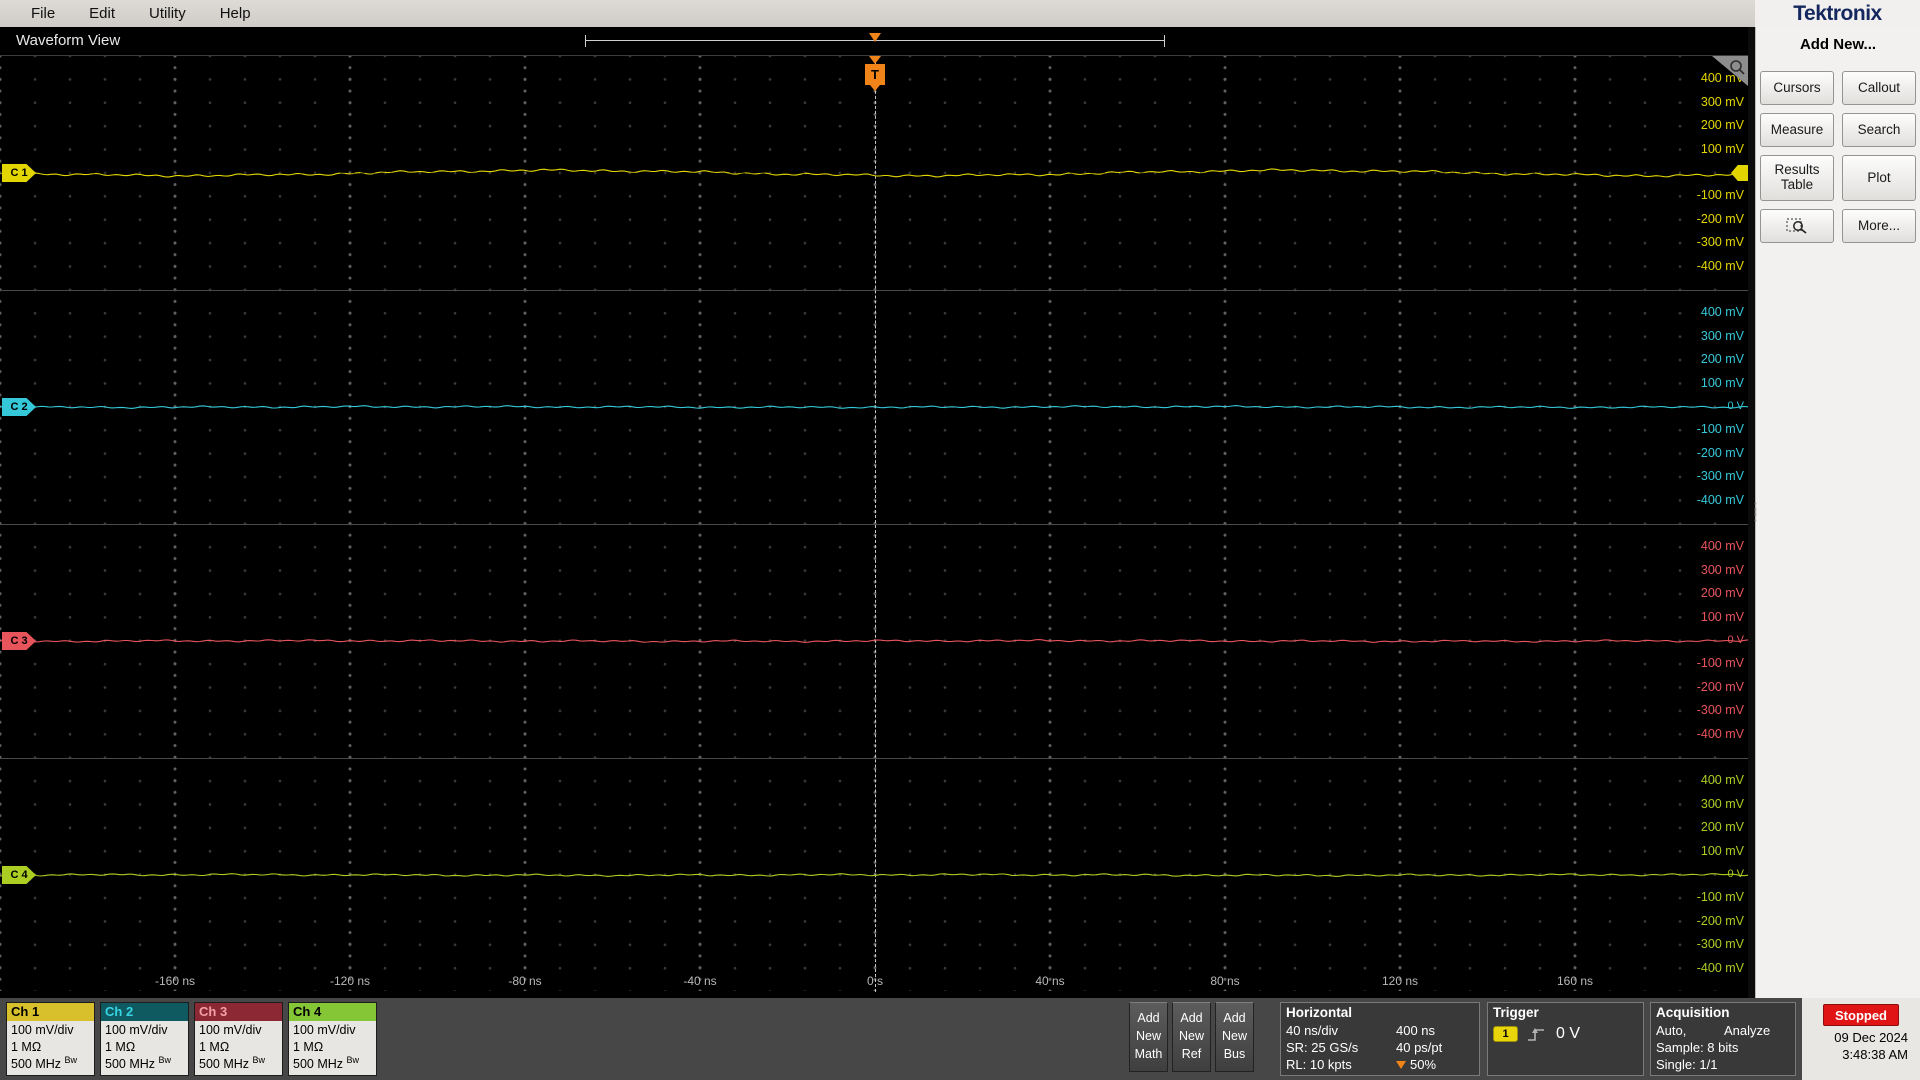  I want to click on channel-2-card-header: Ch 2, so click(144, 1012).